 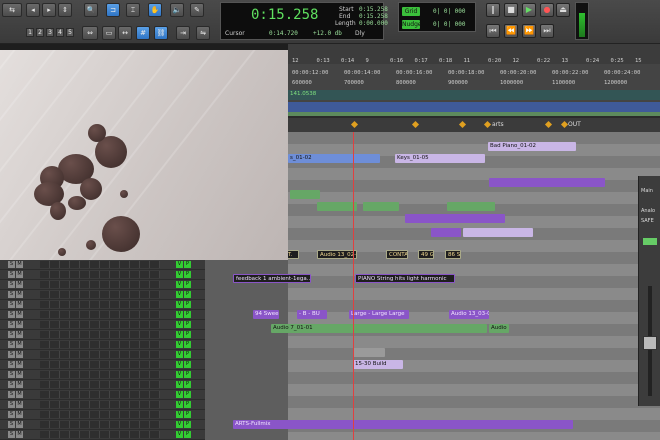 What do you see at coordinates (379, 328) in the screenshot?
I see `clip-audio-7: Audio 7_01-01` at bounding box center [379, 328].